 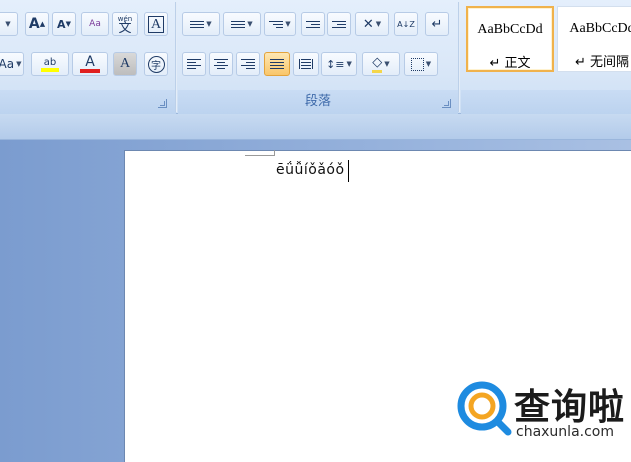 I want to click on paragraph-group: ▼ ▼ ▼ ✕ ▼ A↓Z ↵ ↕≡ ▼ ◇ ▼ ▼ 段落, so click(x=318, y=57).